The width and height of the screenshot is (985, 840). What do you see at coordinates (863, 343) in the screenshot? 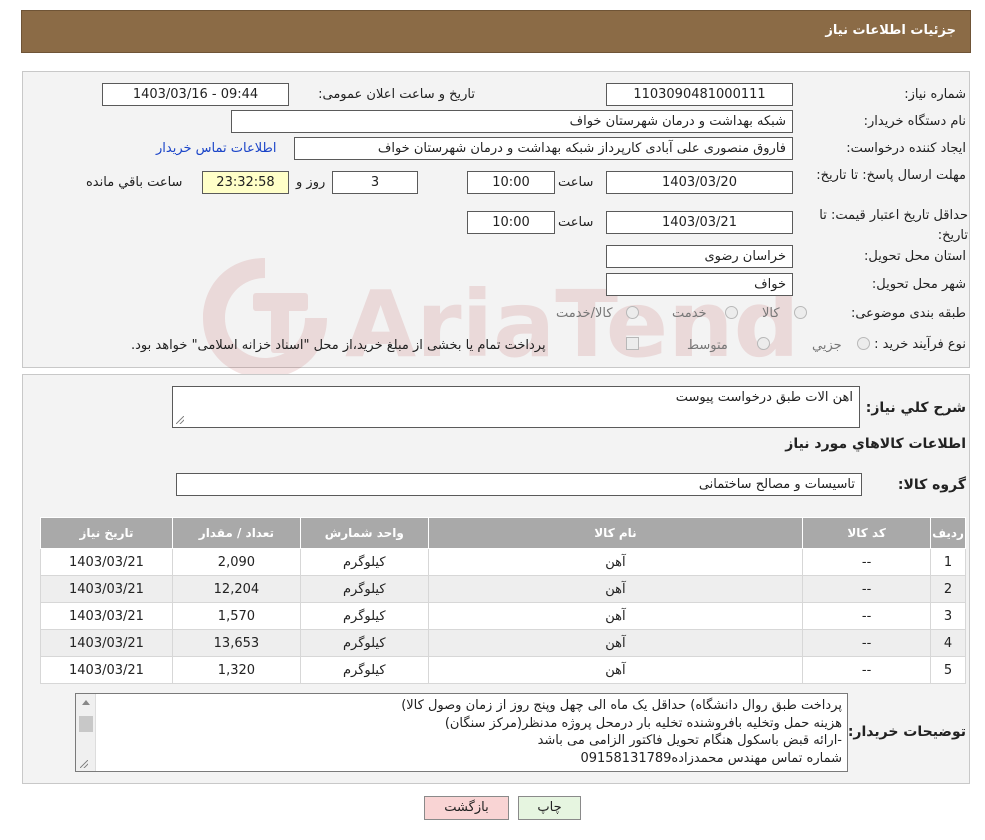
I see `process-minor-radio` at bounding box center [863, 343].